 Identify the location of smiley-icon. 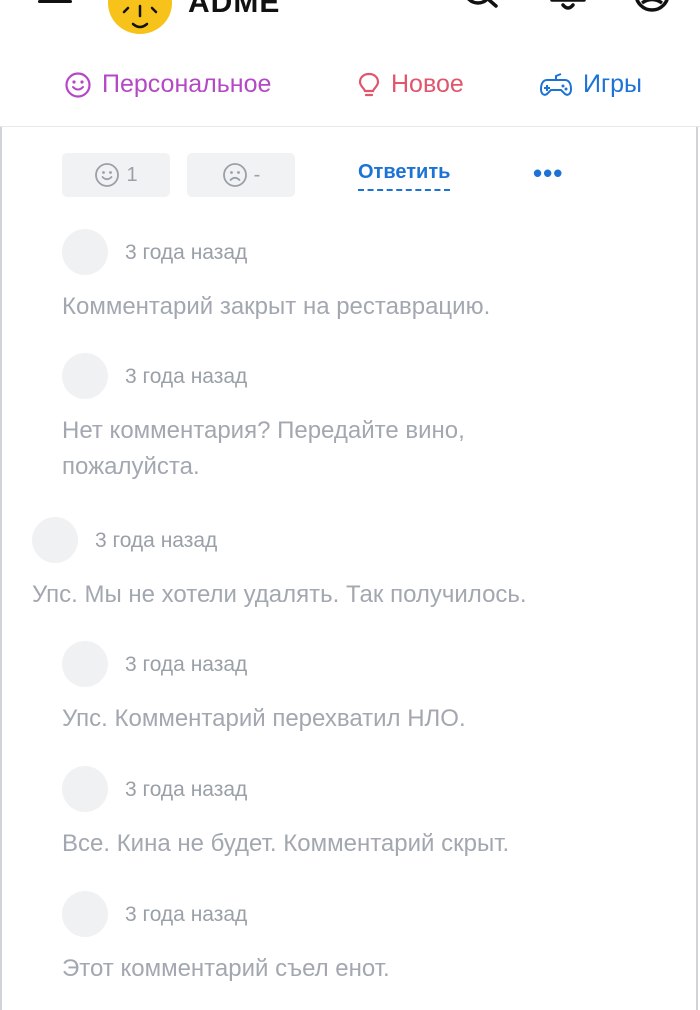
(78, 84).